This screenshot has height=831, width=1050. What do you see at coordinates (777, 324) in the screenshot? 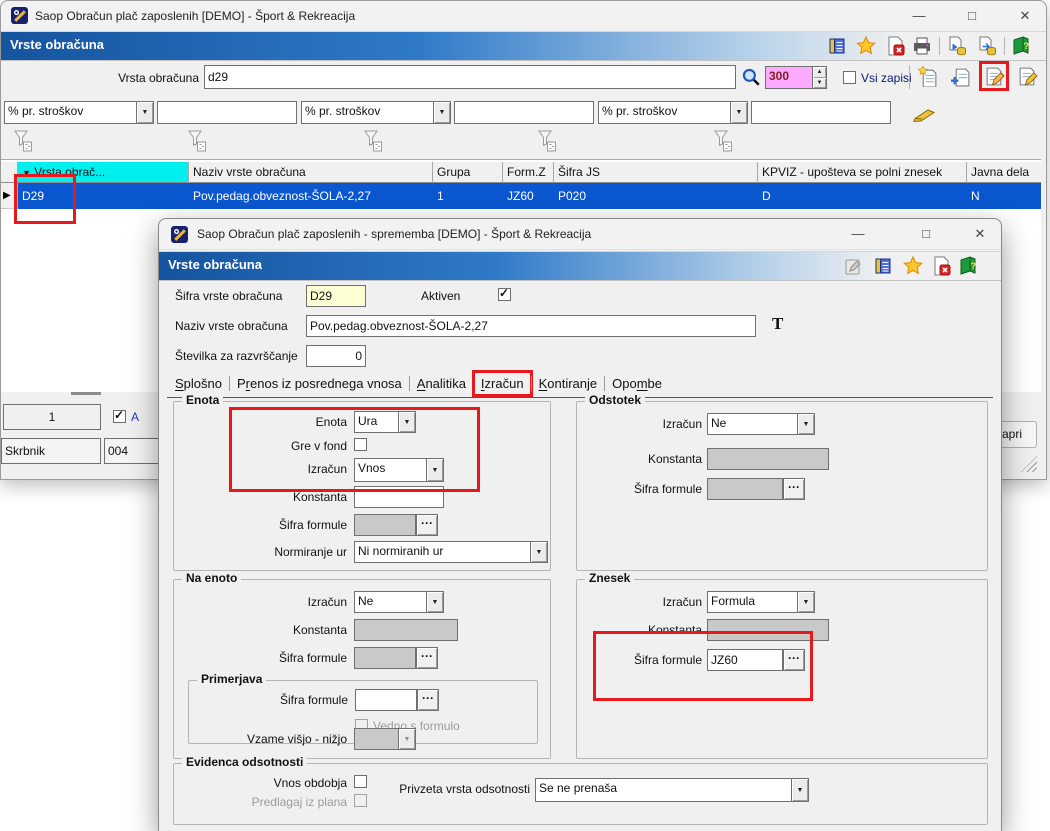
I see `font-format-icon: T` at bounding box center [777, 324].